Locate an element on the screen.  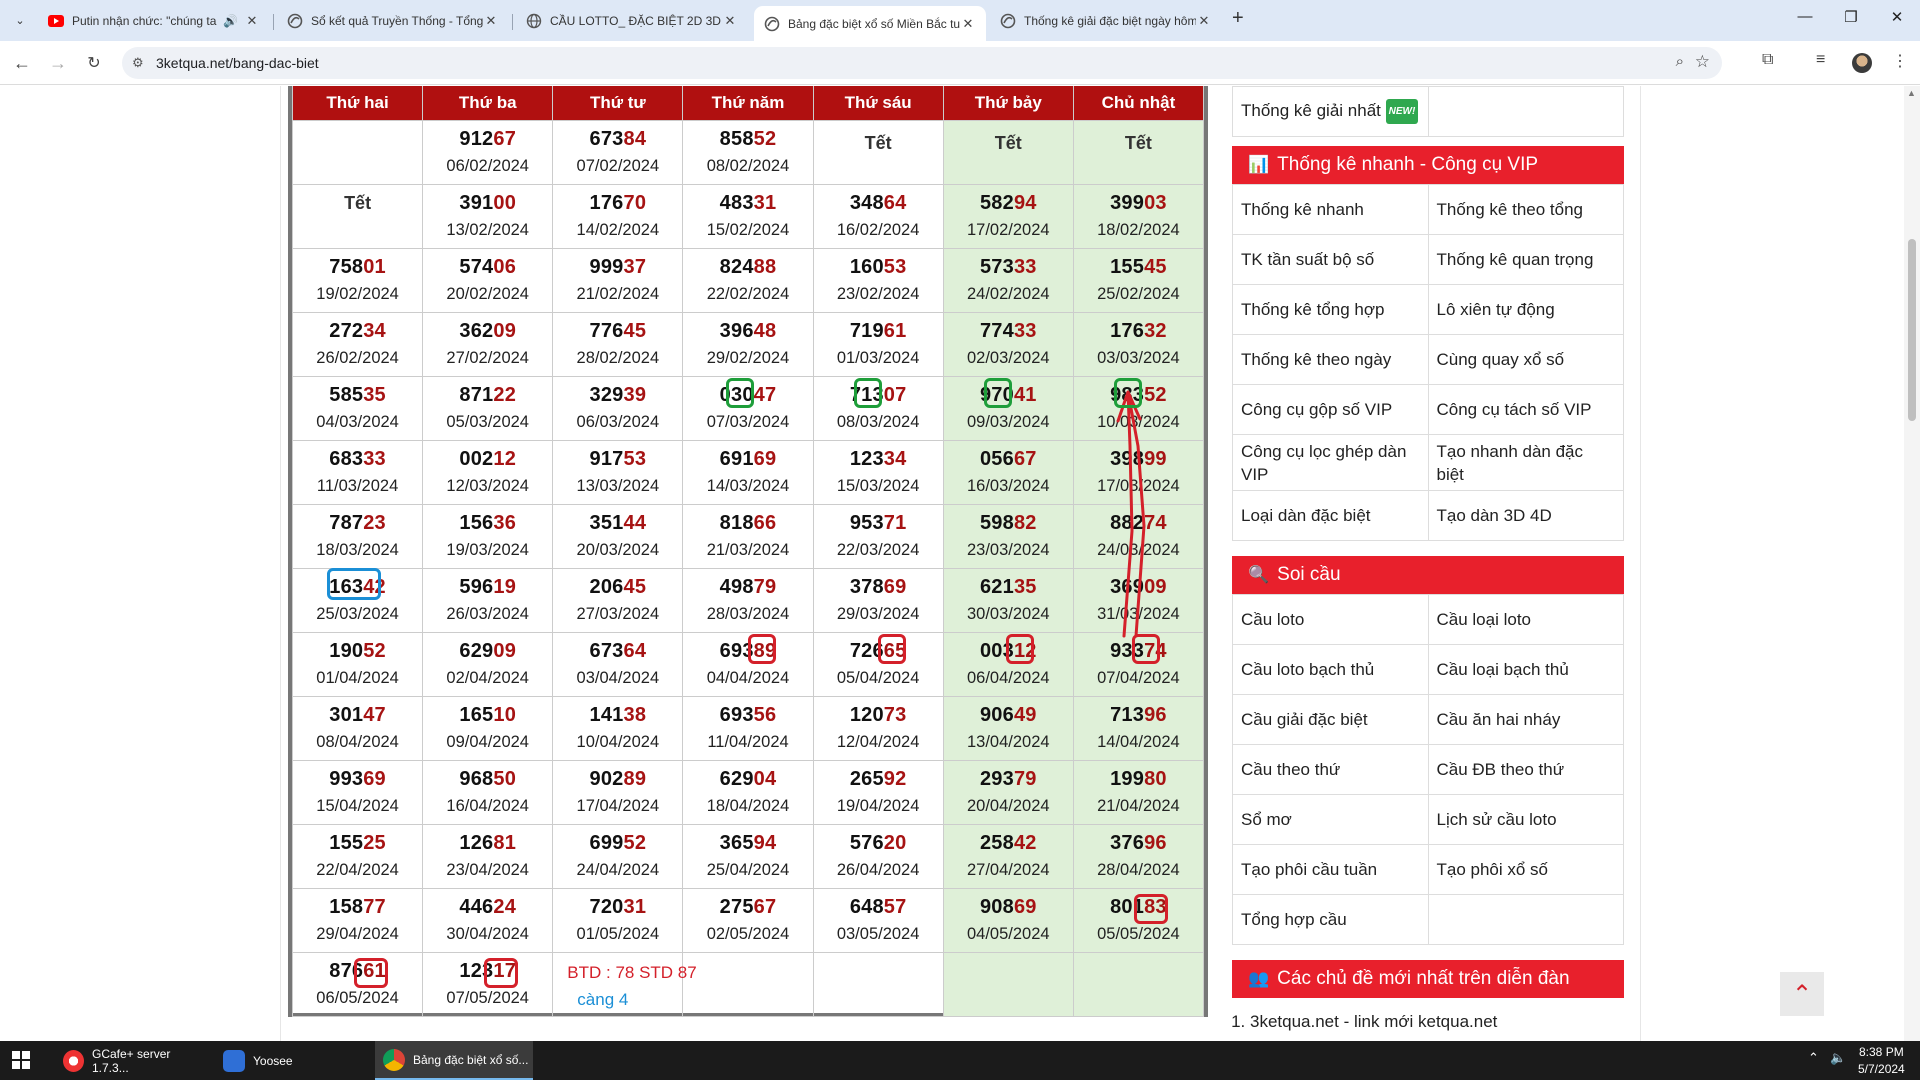
sidebar-link: Tạo phôi xổ số is located at coordinates (1525, 869).